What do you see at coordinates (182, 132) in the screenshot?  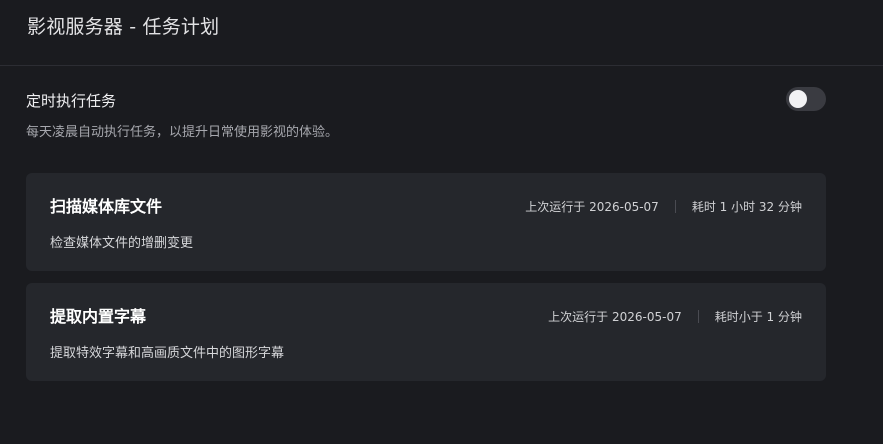 I see `scheduled-task-description: 每天凌晨自动执行任务，以提升日常使用影视的体验。` at bounding box center [182, 132].